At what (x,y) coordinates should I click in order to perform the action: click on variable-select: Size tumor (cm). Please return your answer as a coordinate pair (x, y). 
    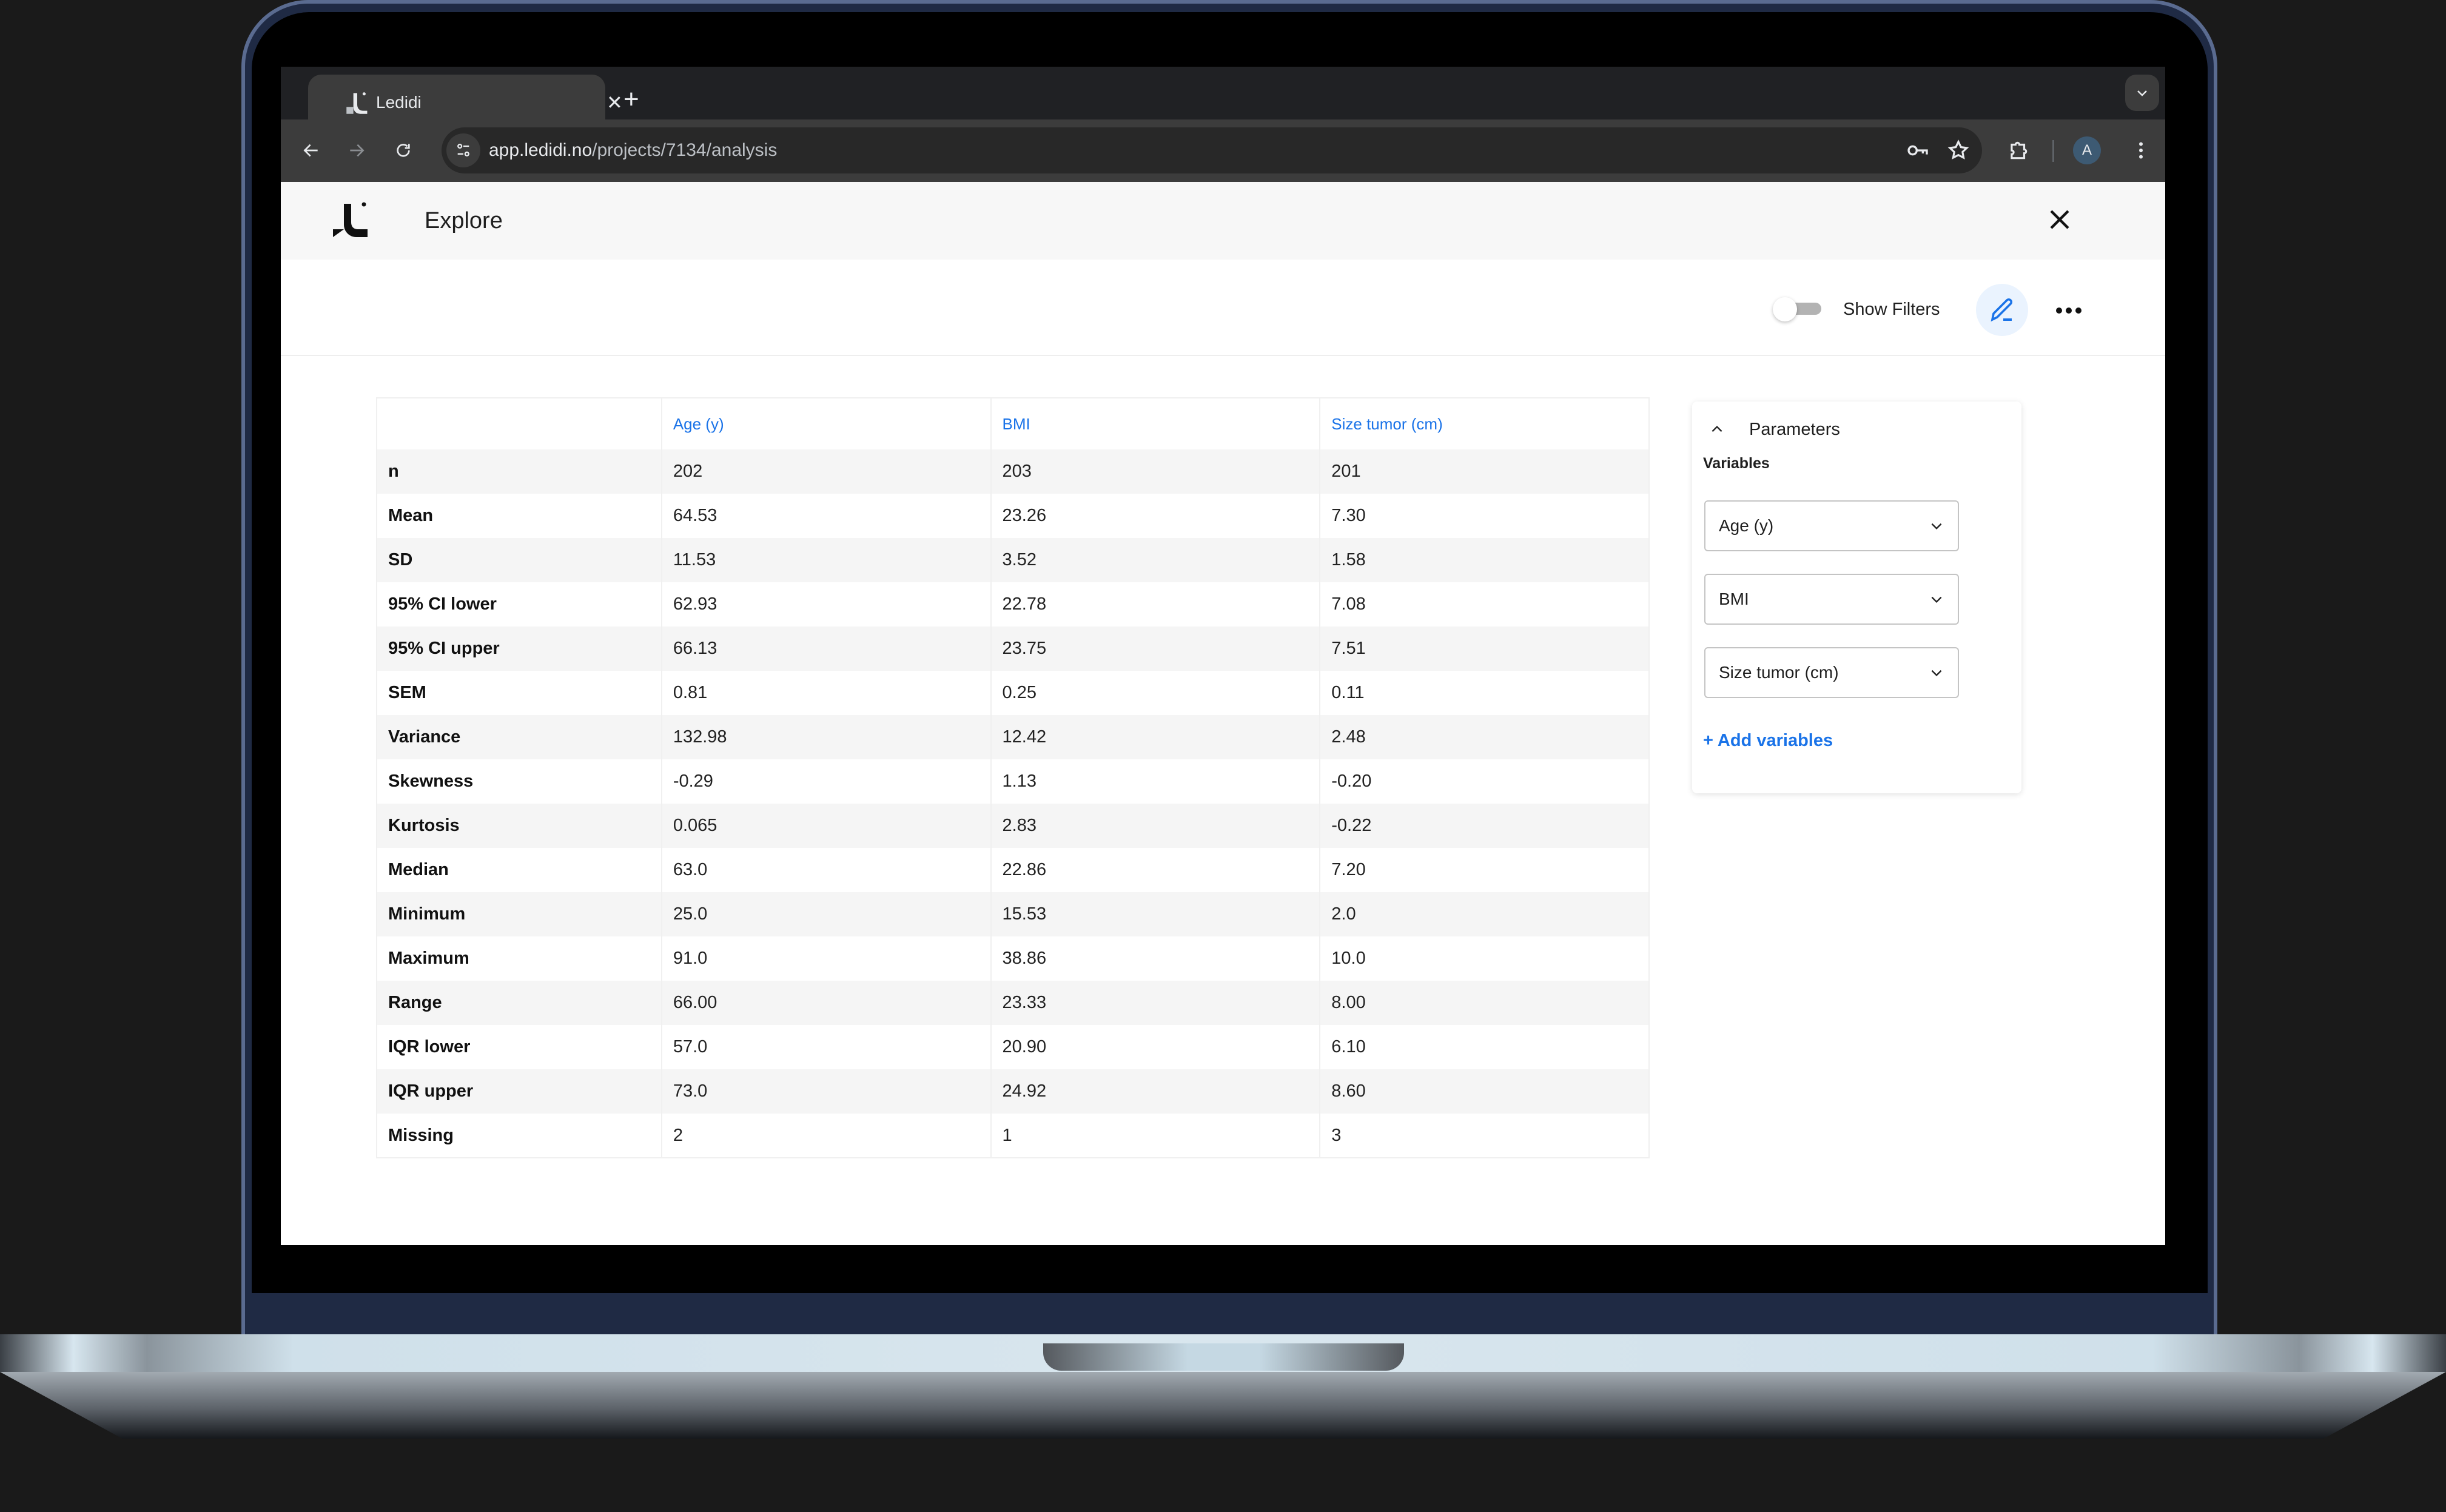
    Looking at the image, I should click on (1831, 672).